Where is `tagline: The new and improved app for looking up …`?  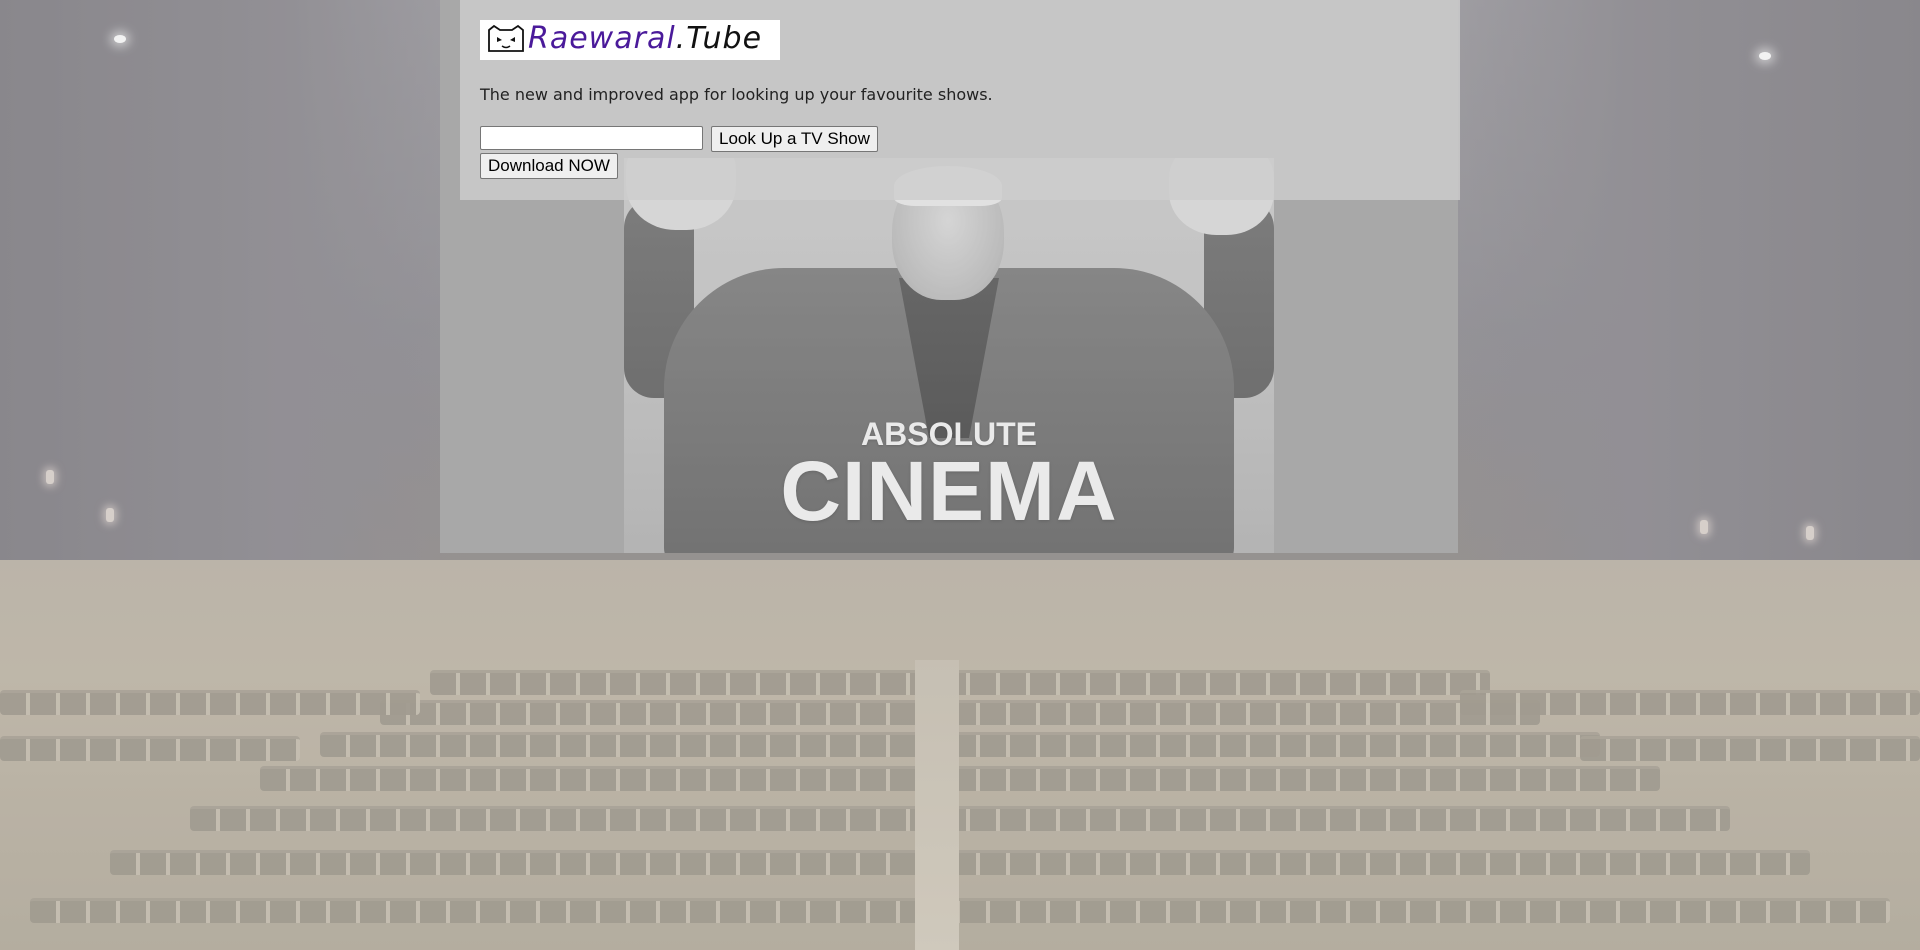 tagline: The new and improved app for looking up … is located at coordinates (736, 94).